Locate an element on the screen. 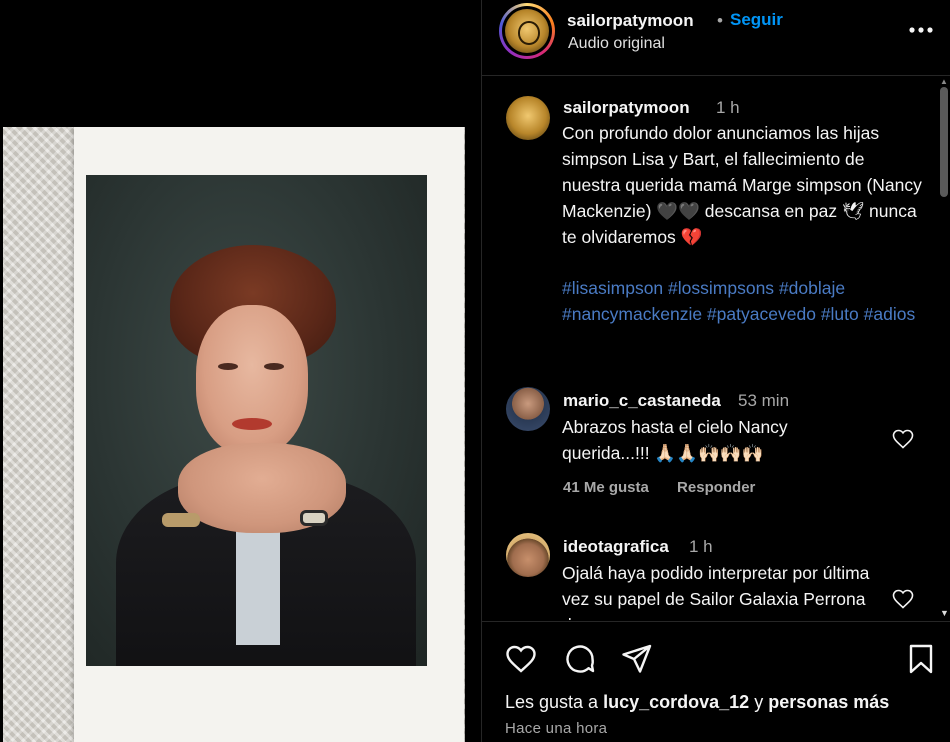 Image resolution: width=950 pixels, height=742 pixels. comments-scrollbar: ▲ ▼ is located at coordinates (943, 348).